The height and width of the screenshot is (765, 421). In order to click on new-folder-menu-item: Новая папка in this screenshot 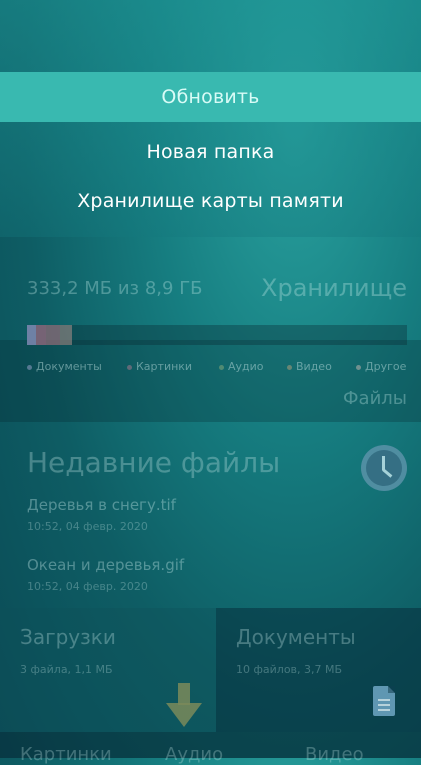, I will do `click(210, 152)`.